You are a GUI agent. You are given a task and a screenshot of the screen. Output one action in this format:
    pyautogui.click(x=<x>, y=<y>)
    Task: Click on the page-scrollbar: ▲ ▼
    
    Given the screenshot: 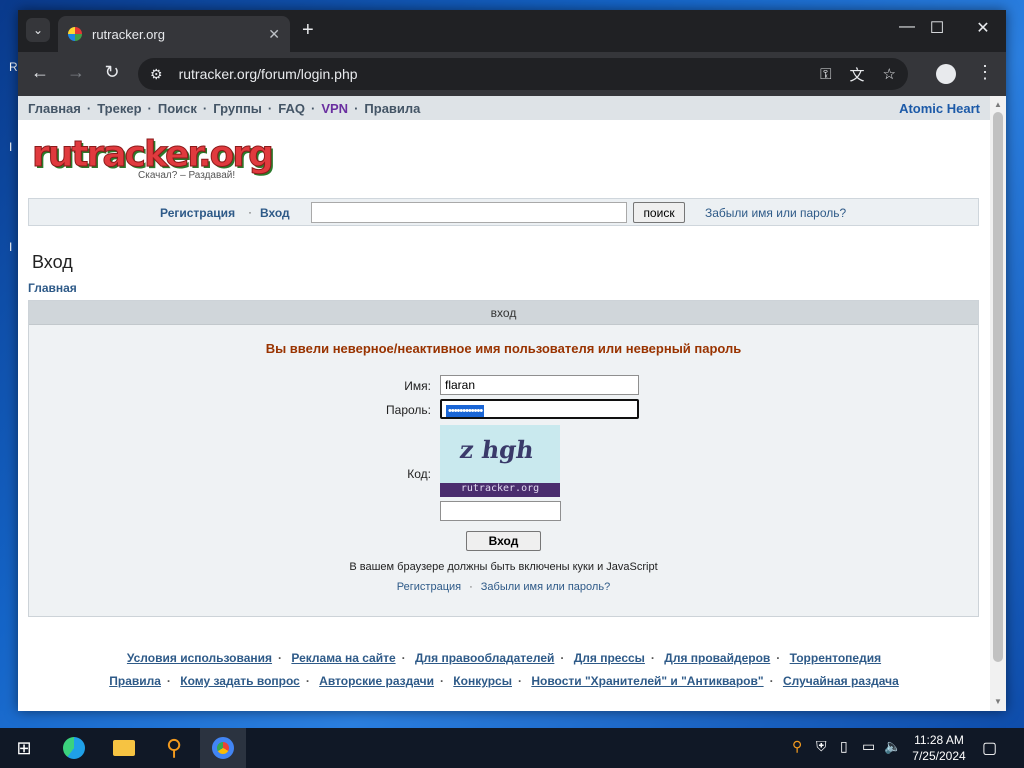 What is the action you would take?
    pyautogui.click(x=998, y=403)
    